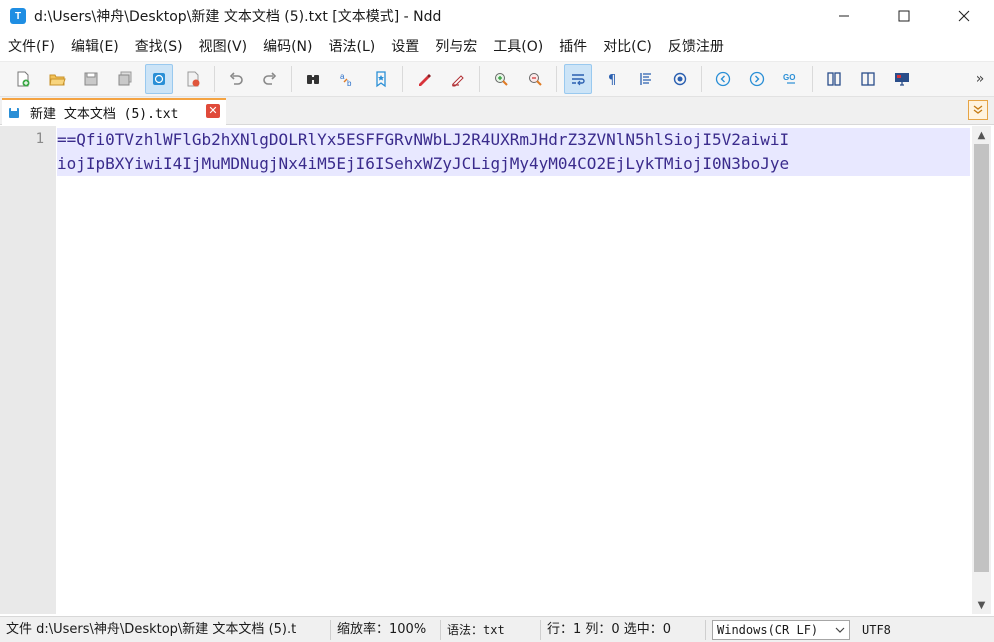 The height and width of the screenshot is (642, 994). I want to click on goto-button: GO, so click(791, 79).